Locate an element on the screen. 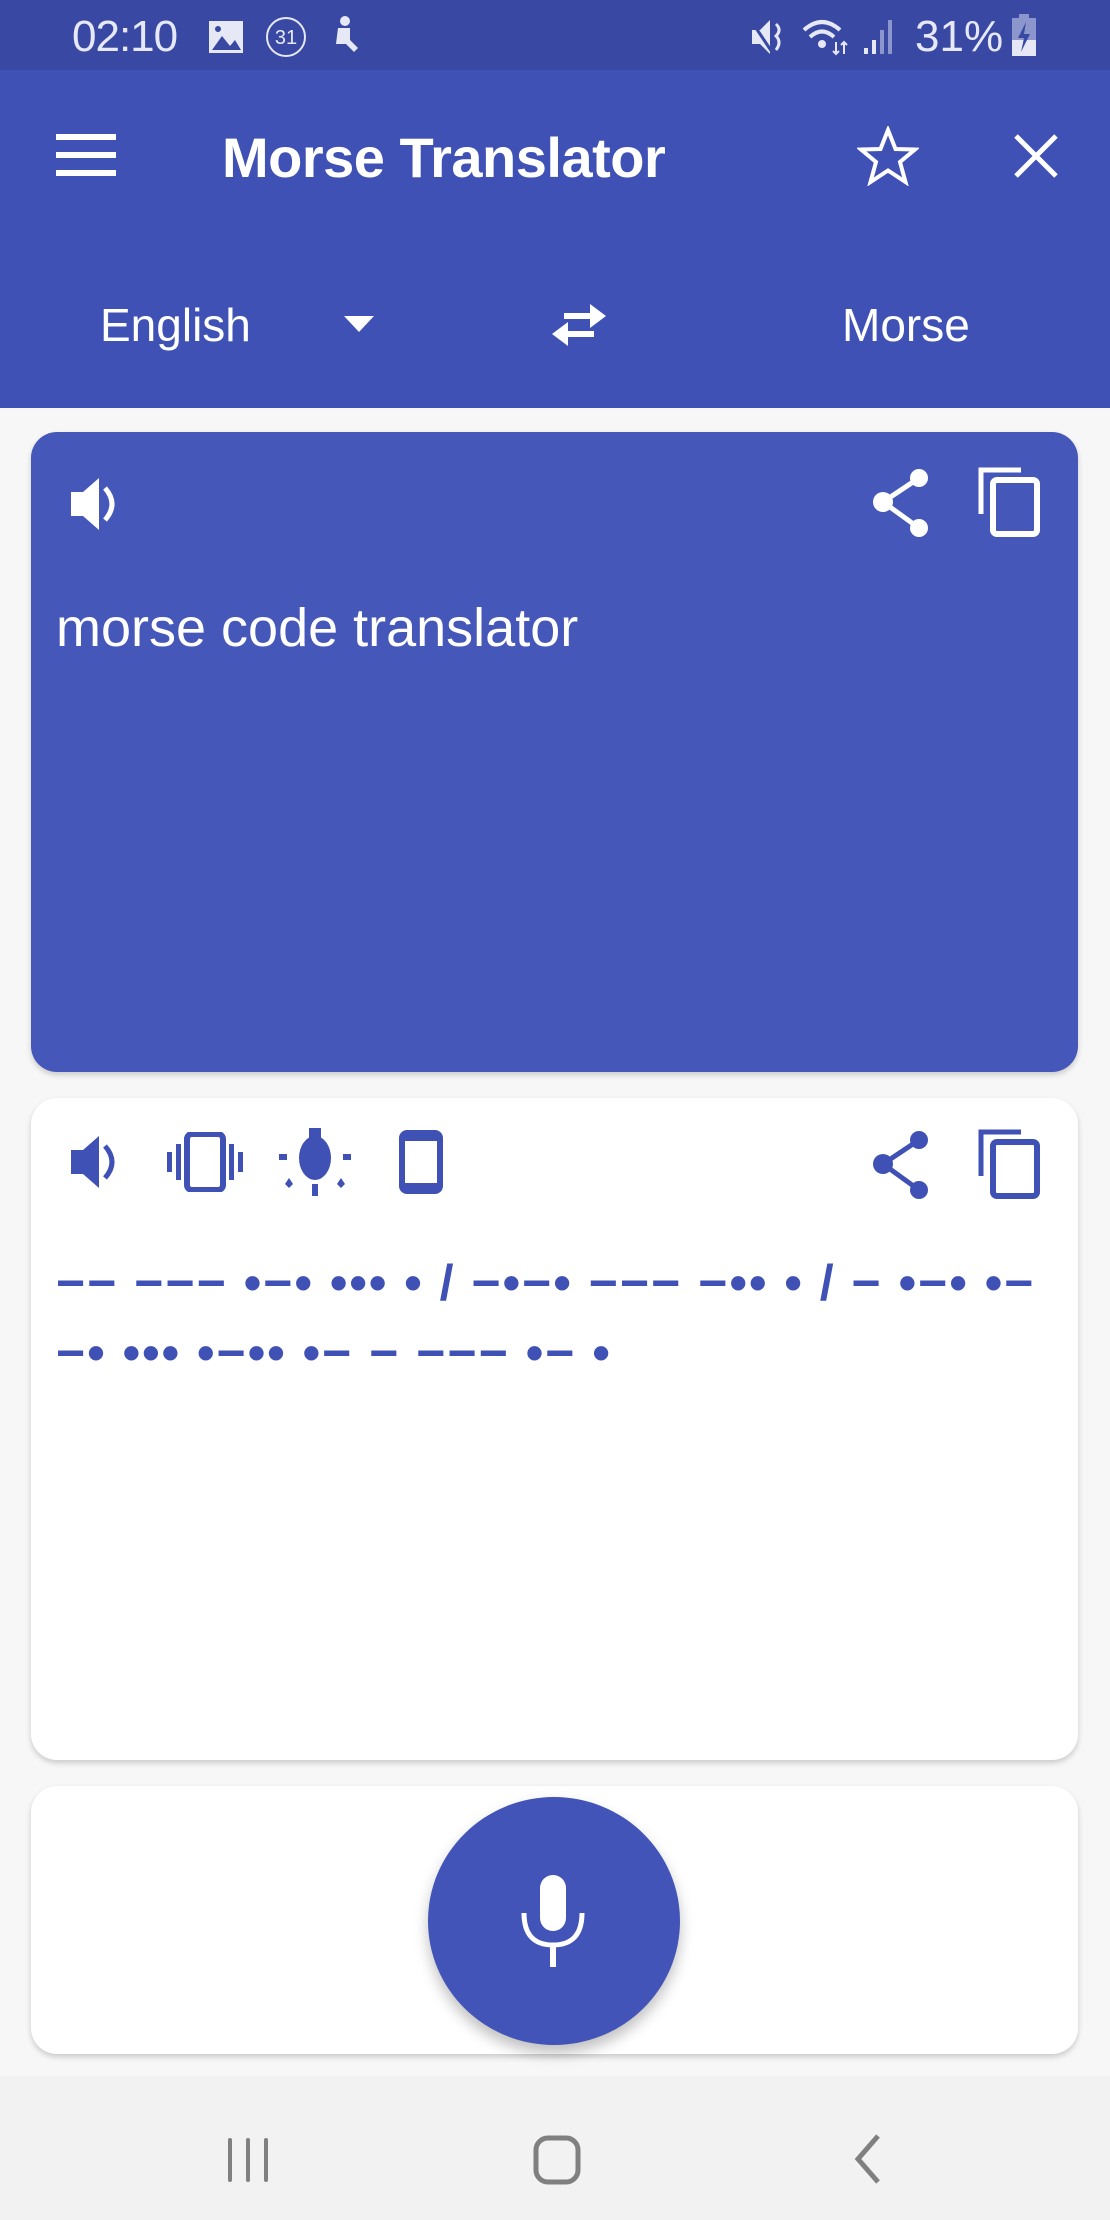  calendar-31-icon: 31 is located at coordinates (286, 37).